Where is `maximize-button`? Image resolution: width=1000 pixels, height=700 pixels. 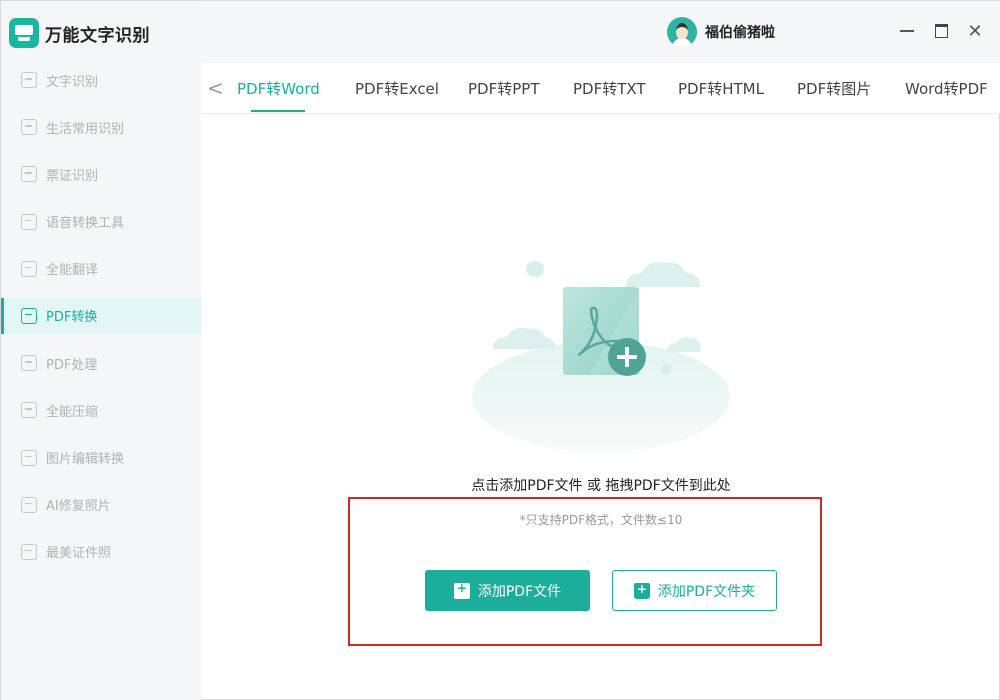 maximize-button is located at coordinates (941, 31).